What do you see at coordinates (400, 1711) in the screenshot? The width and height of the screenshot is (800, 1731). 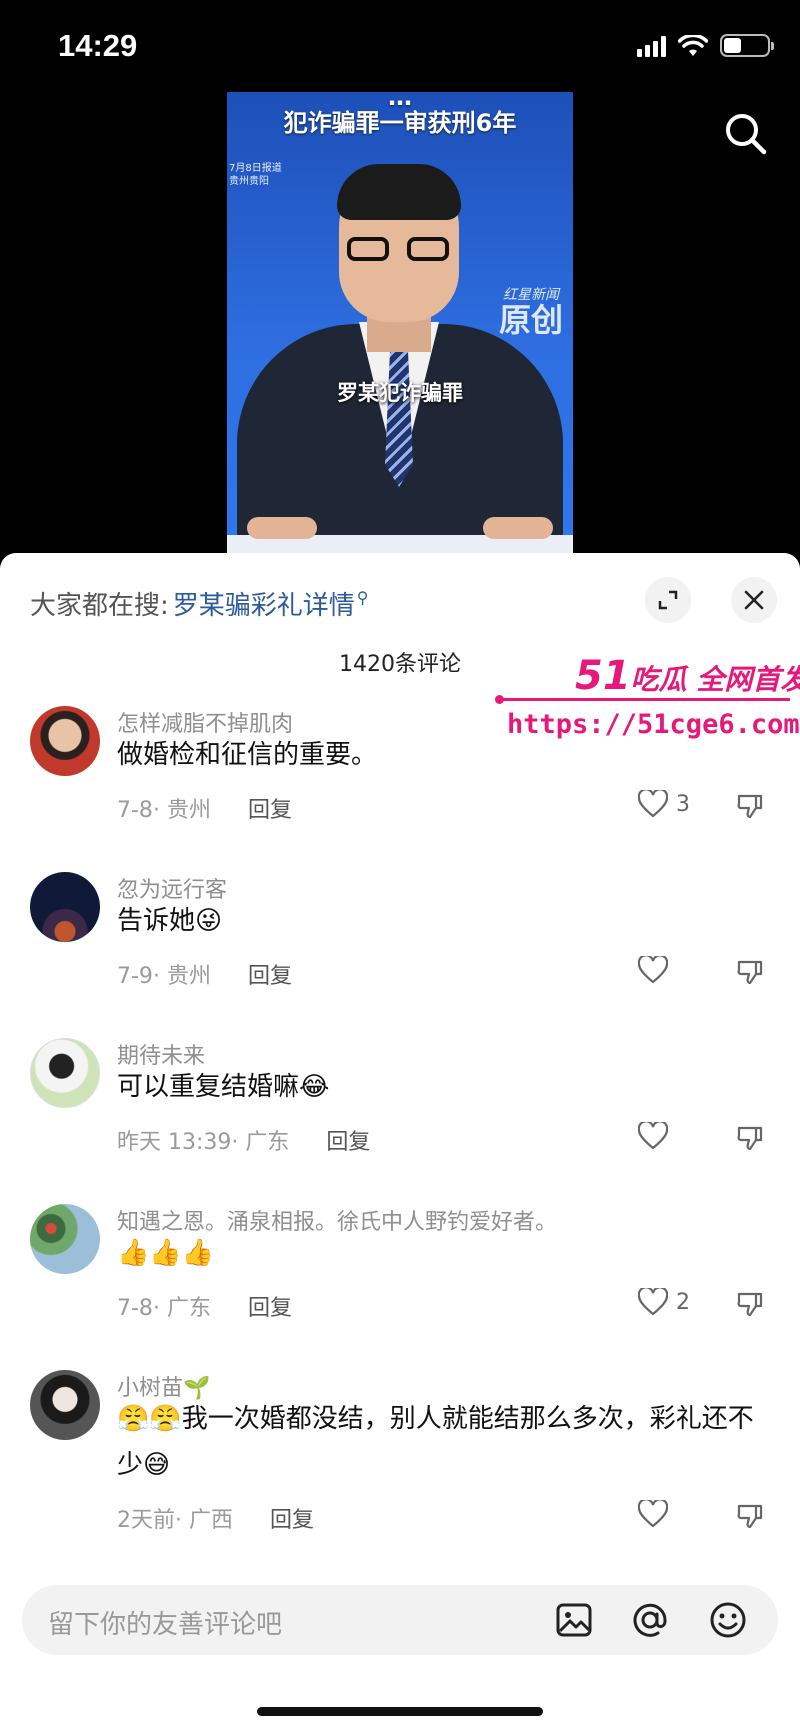 I see `home-indicator` at bounding box center [400, 1711].